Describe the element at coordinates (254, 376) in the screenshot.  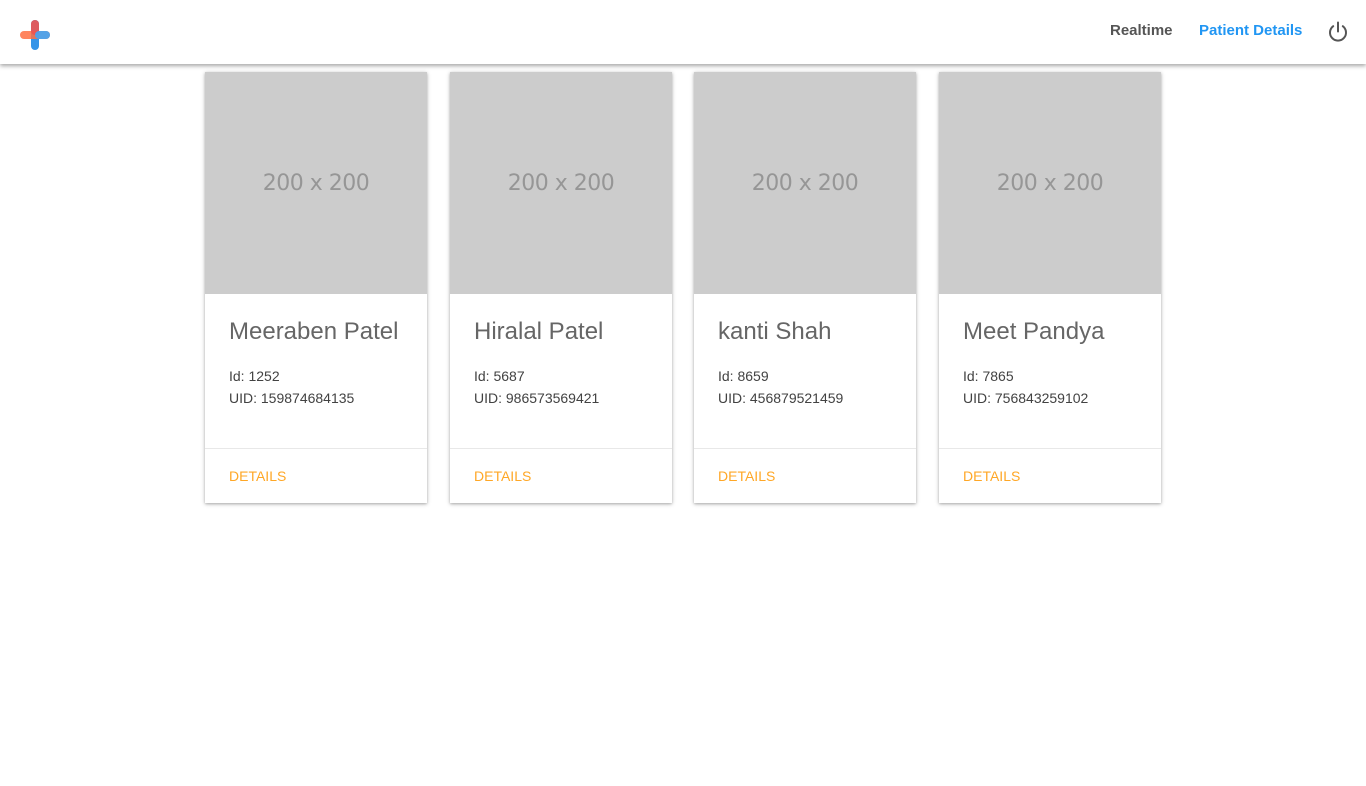
I see `patient-id: Id: 1252` at that location.